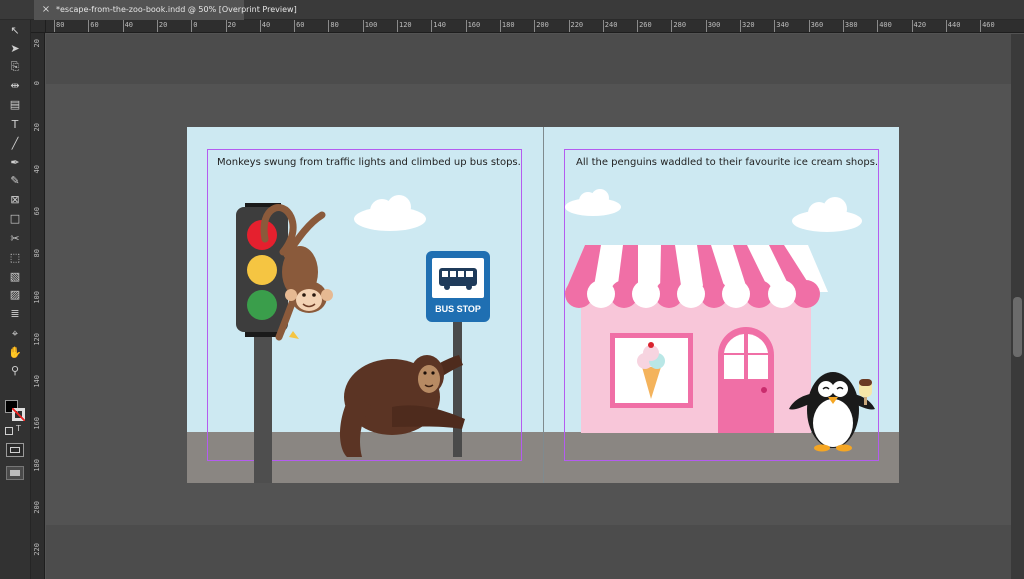 The width and height of the screenshot is (1024, 579). I want to click on ice-cream-shop, so click(696, 339).